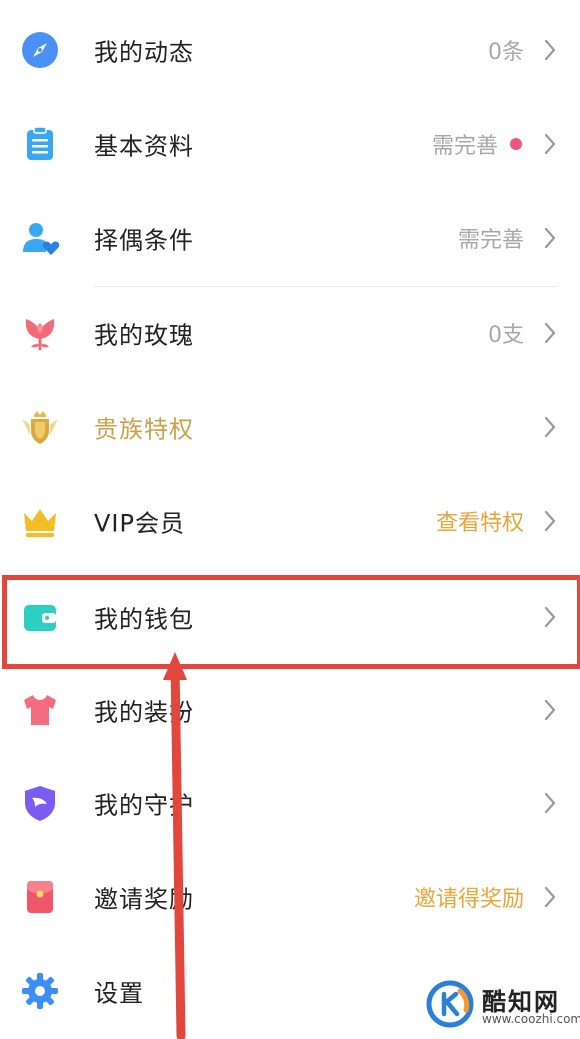  Describe the element at coordinates (290, 803) in the screenshot. I see `menu-item-my-guardian: 我的守护` at that location.